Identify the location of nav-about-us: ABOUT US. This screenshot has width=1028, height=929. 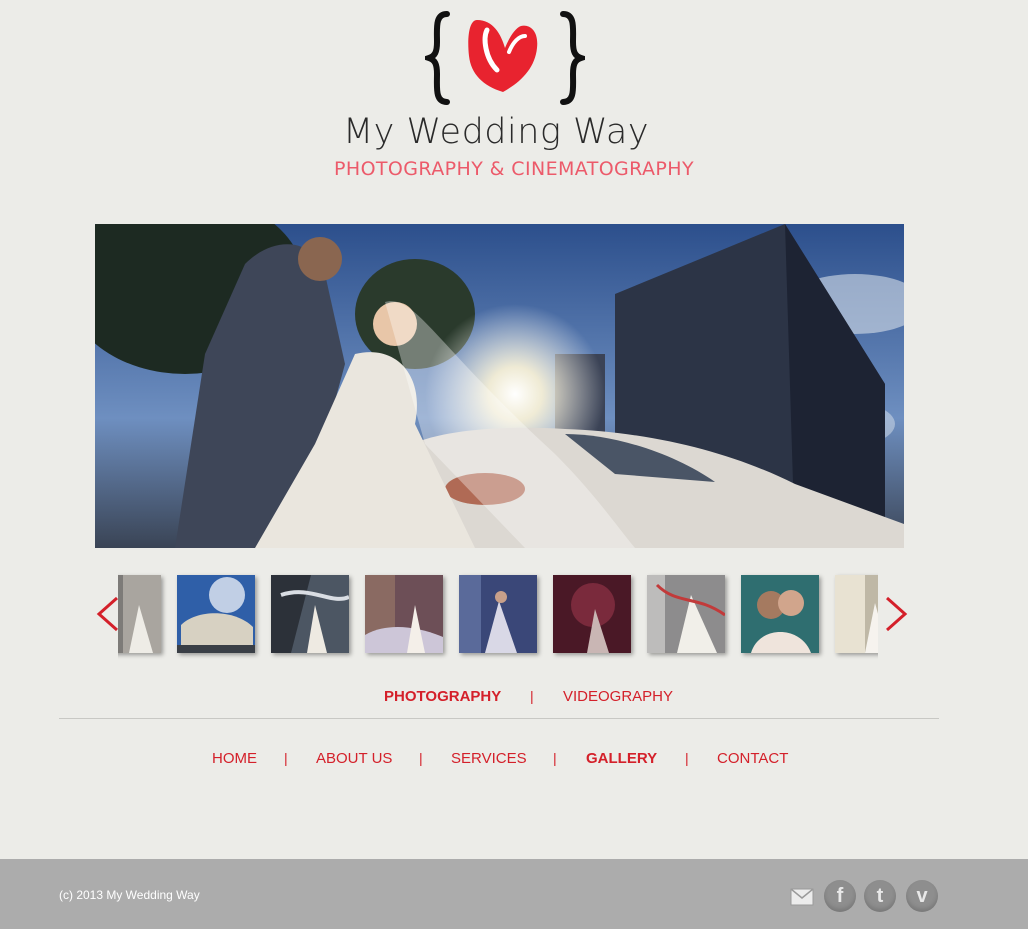
(354, 758).